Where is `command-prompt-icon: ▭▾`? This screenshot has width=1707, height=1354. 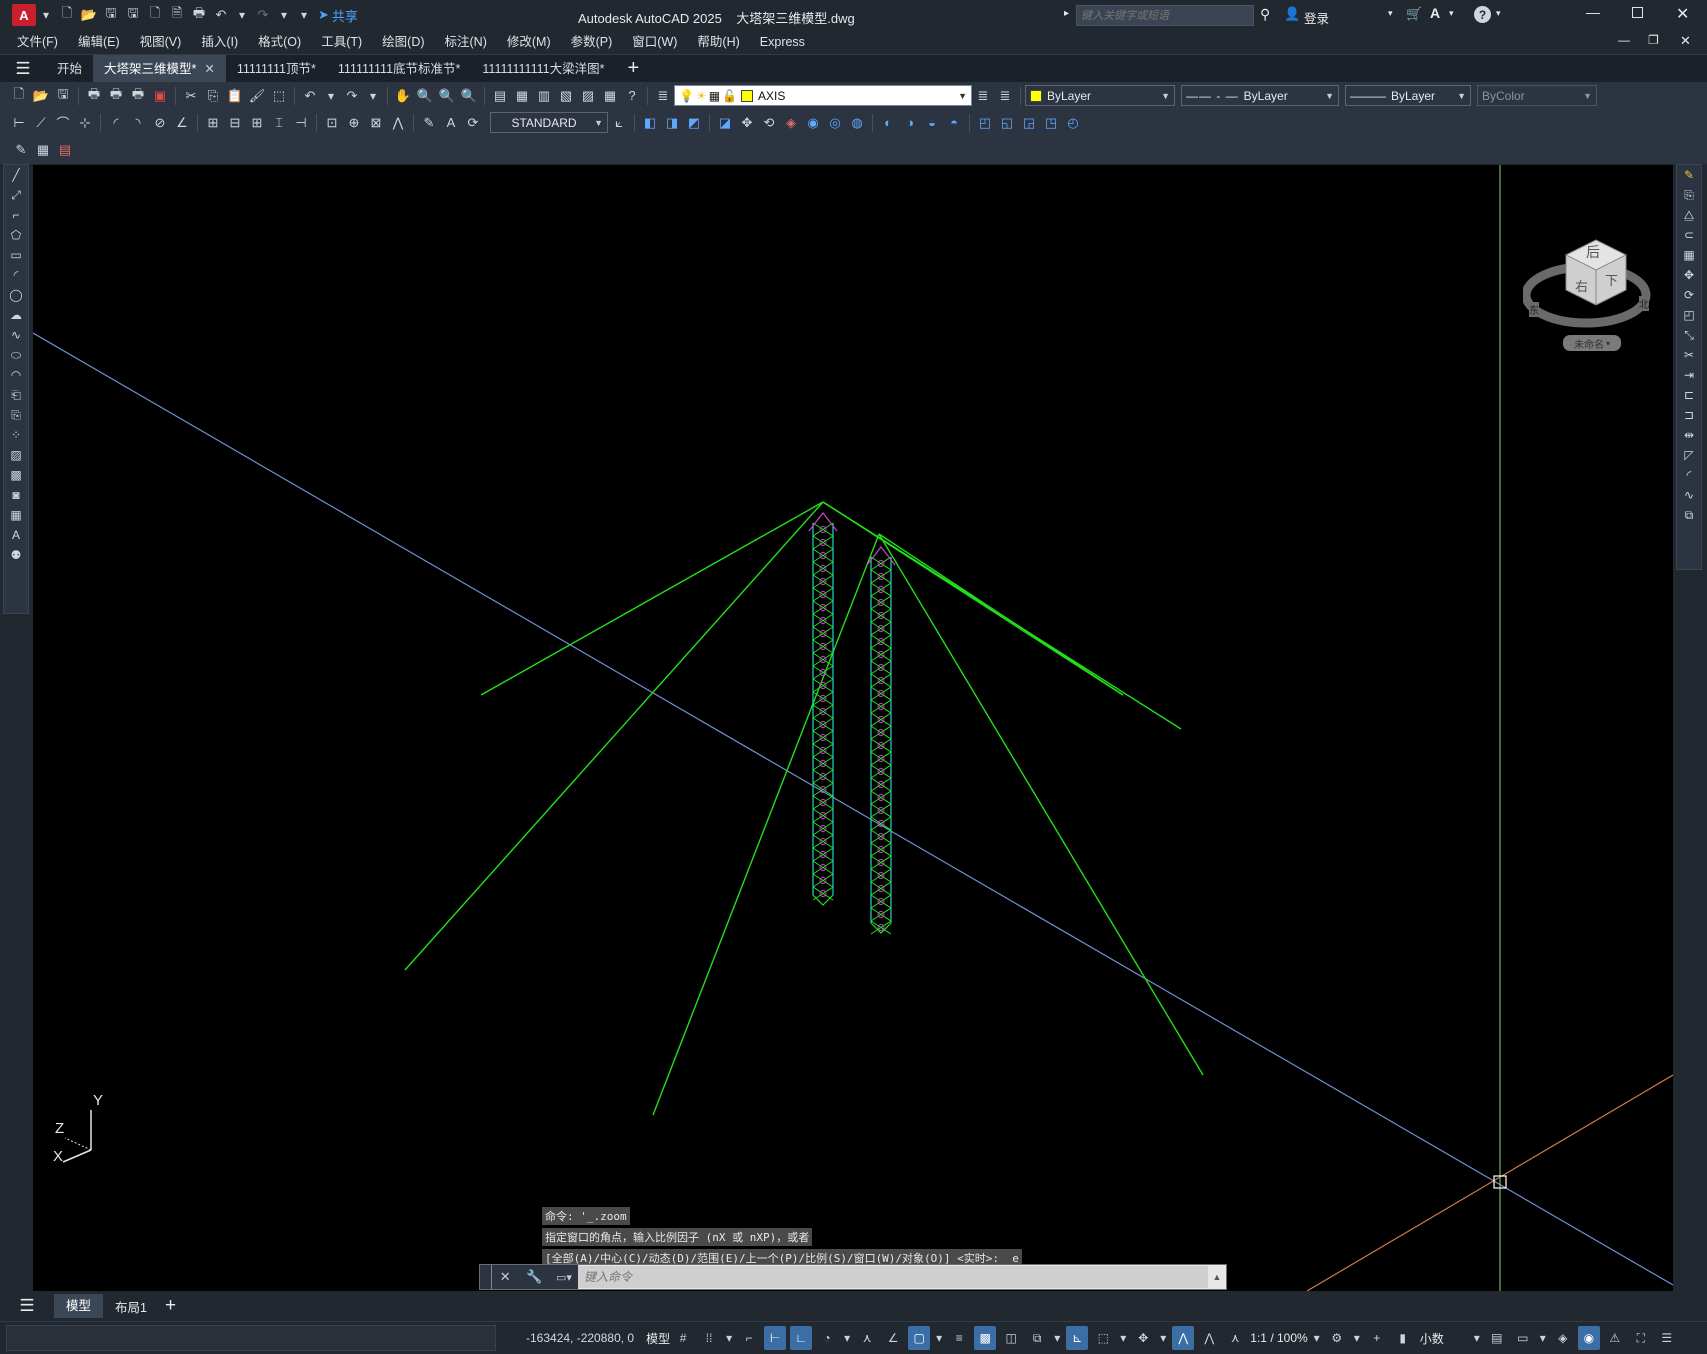 command-prompt-icon: ▭▾ is located at coordinates (564, 1277).